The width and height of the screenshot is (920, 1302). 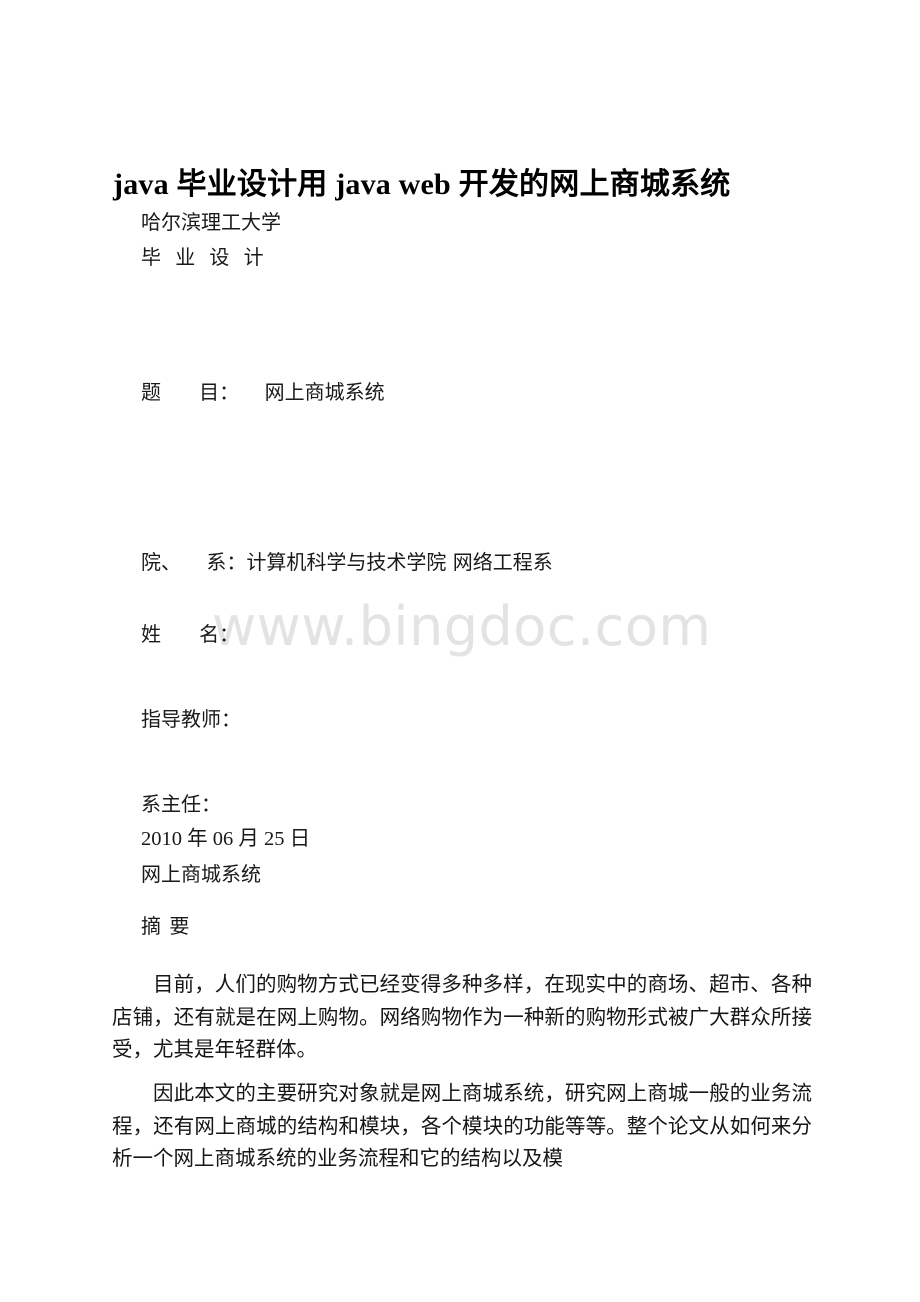 What do you see at coordinates (462, 626) in the screenshot?
I see `watermark-text: www.bingdoc.com` at bounding box center [462, 626].